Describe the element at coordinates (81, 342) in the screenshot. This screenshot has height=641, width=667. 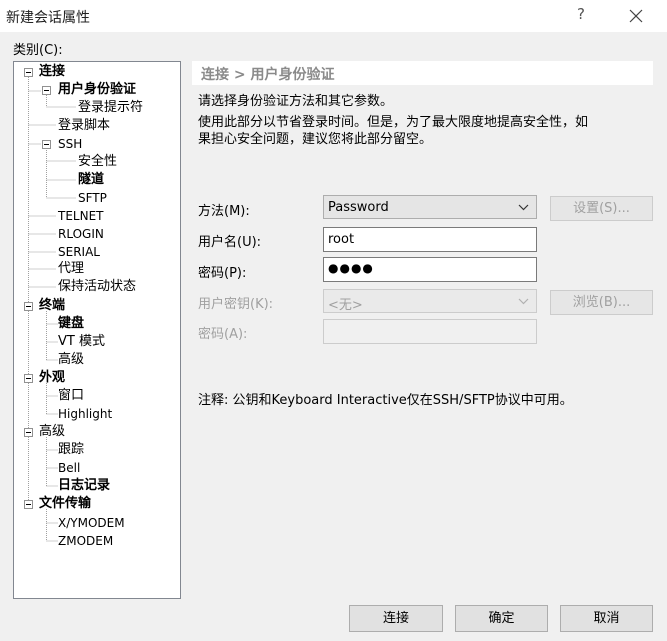
I see `tree-item-vt-mode: VT 模式` at that location.